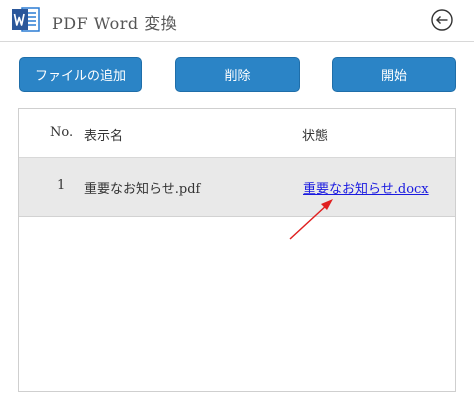 The height and width of the screenshot is (403, 474). What do you see at coordinates (442, 20) in the screenshot?
I see `back-arrow-icon` at bounding box center [442, 20].